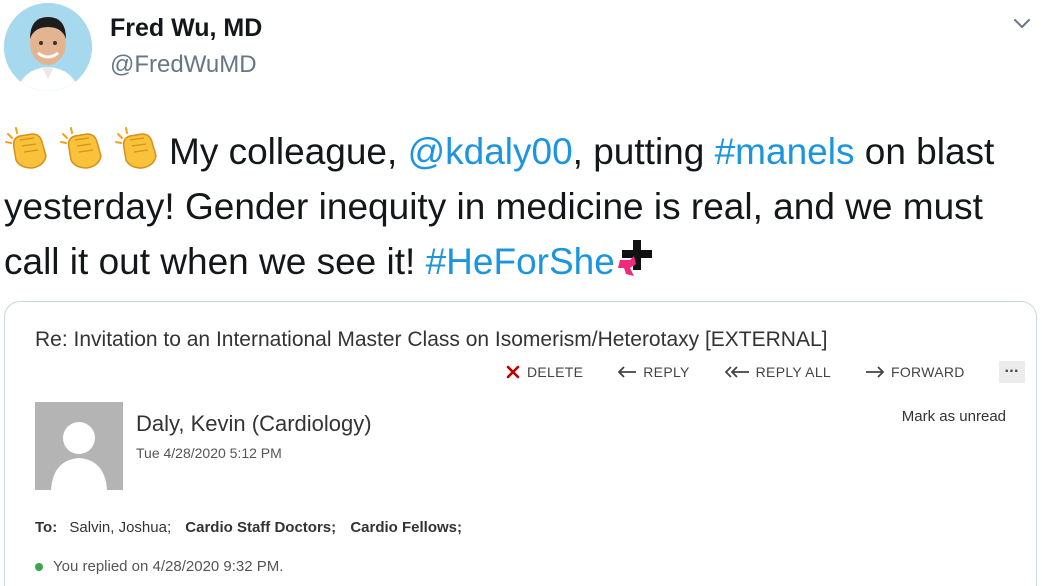 The image size is (1042, 586). What do you see at coordinates (209, 453) in the screenshot?
I see `sent-date: Tue 4/28/2020 5:12 PM` at bounding box center [209, 453].